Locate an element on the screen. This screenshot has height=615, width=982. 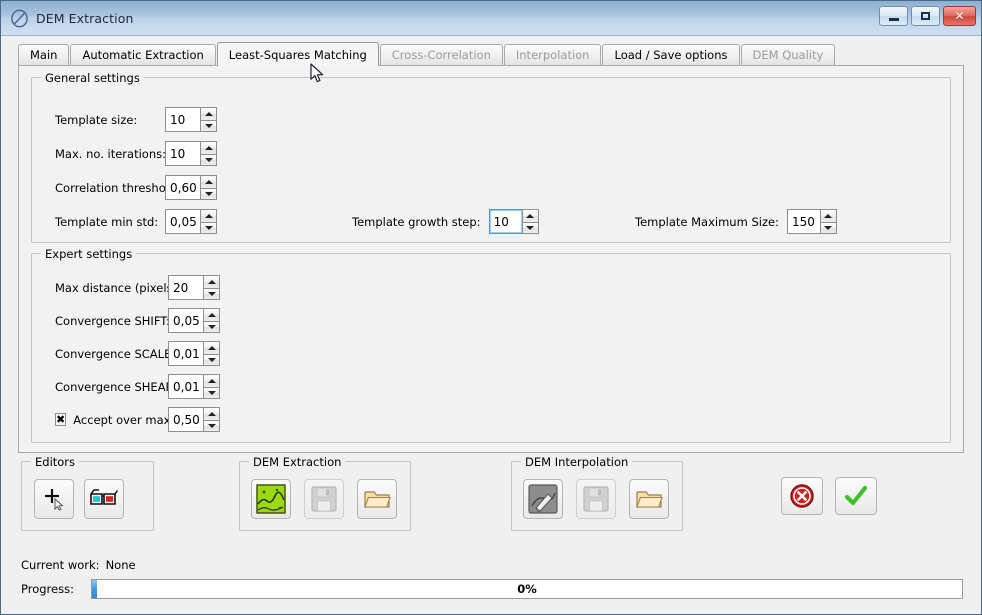
max-iterations-spinner: 10 is located at coordinates (191, 153).